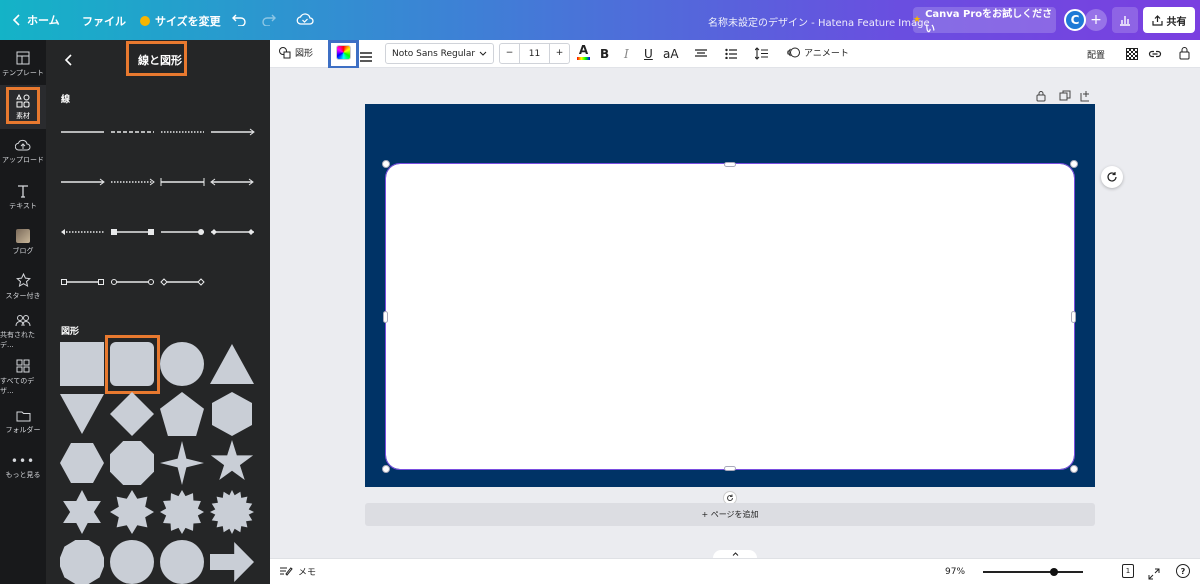 The width and height of the screenshot is (1200, 584). Describe the element at coordinates (23, 296) in the screenshot. I see `rail-label: スター付き` at that location.